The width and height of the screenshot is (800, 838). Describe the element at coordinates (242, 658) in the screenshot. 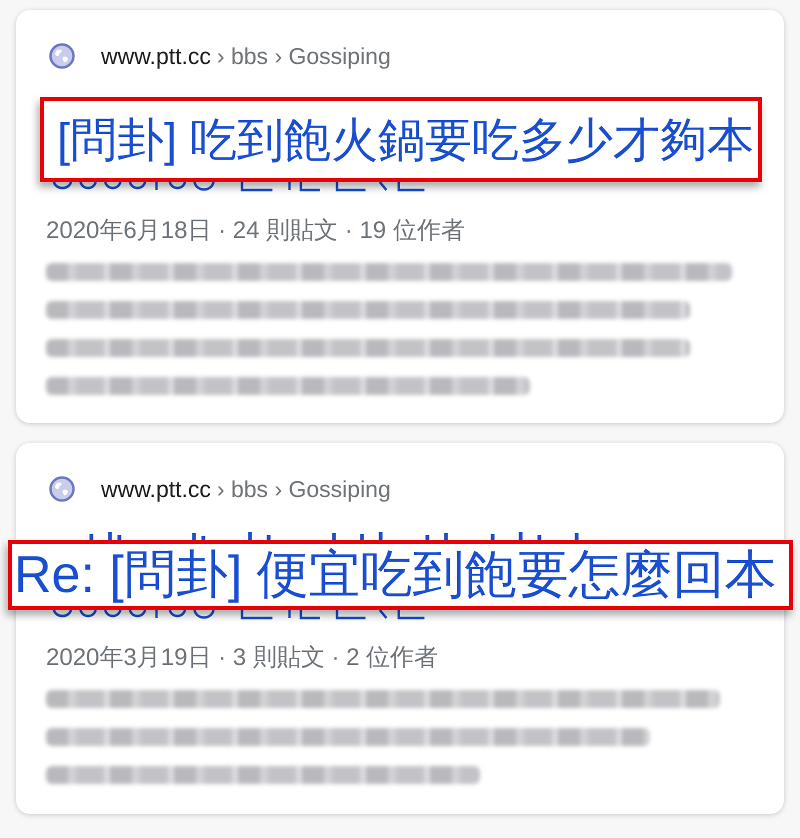

I see `result-meta: 2020年3月19日 · 3 則貼文 · 2 位作者` at that location.